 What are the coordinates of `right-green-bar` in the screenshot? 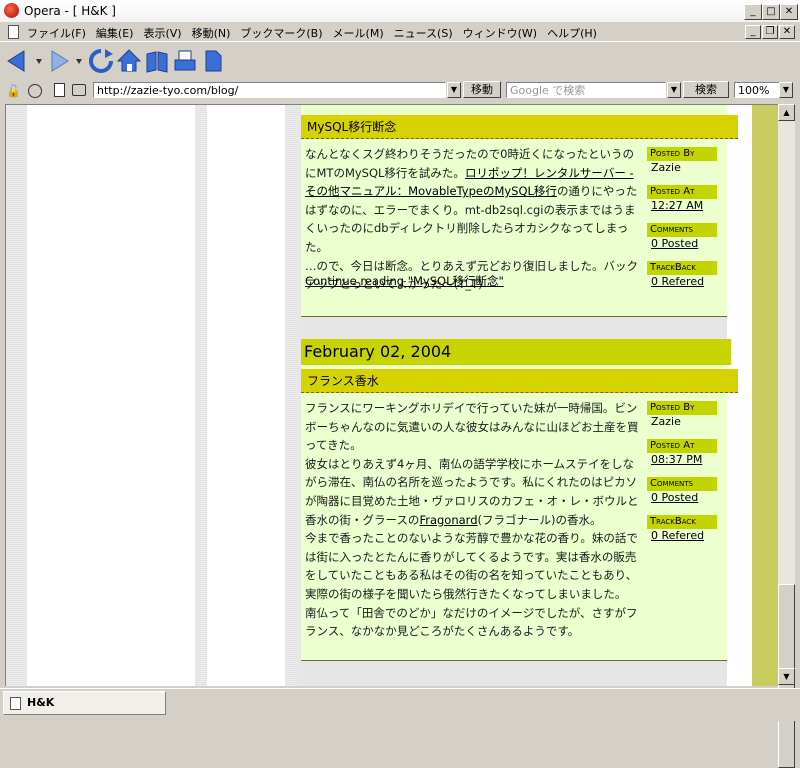 It's located at (765, 395).